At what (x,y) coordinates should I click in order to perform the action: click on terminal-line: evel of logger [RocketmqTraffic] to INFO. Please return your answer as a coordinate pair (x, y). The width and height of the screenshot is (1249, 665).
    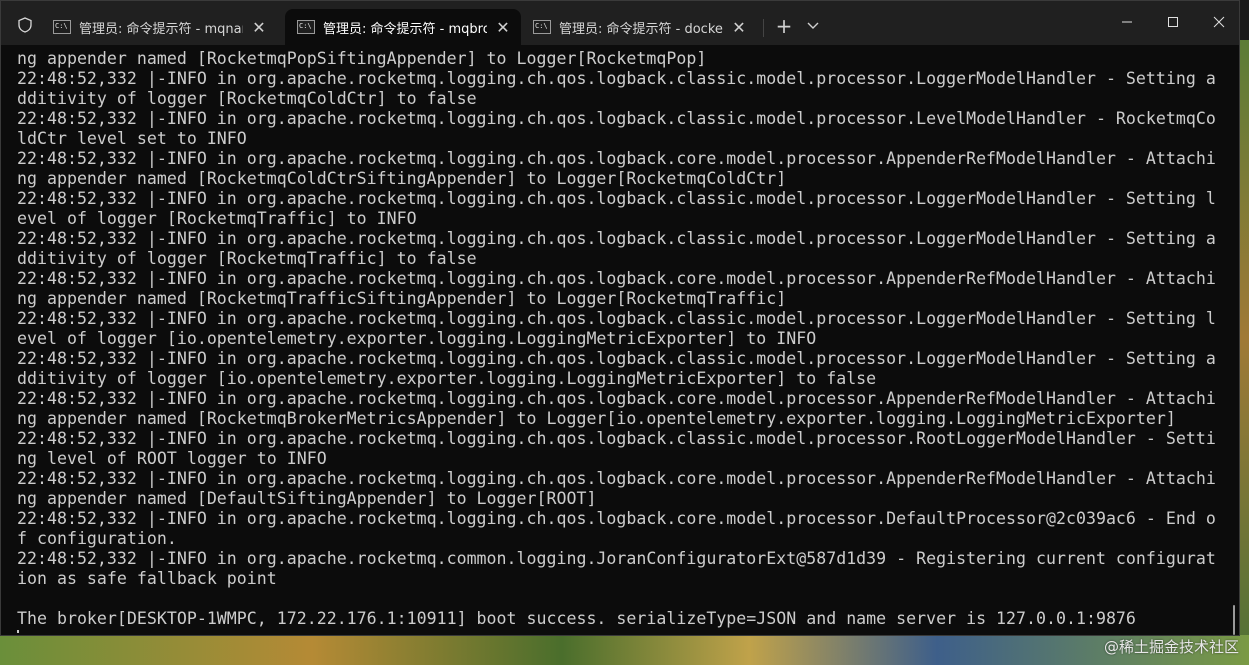
    Looking at the image, I should click on (217, 218).